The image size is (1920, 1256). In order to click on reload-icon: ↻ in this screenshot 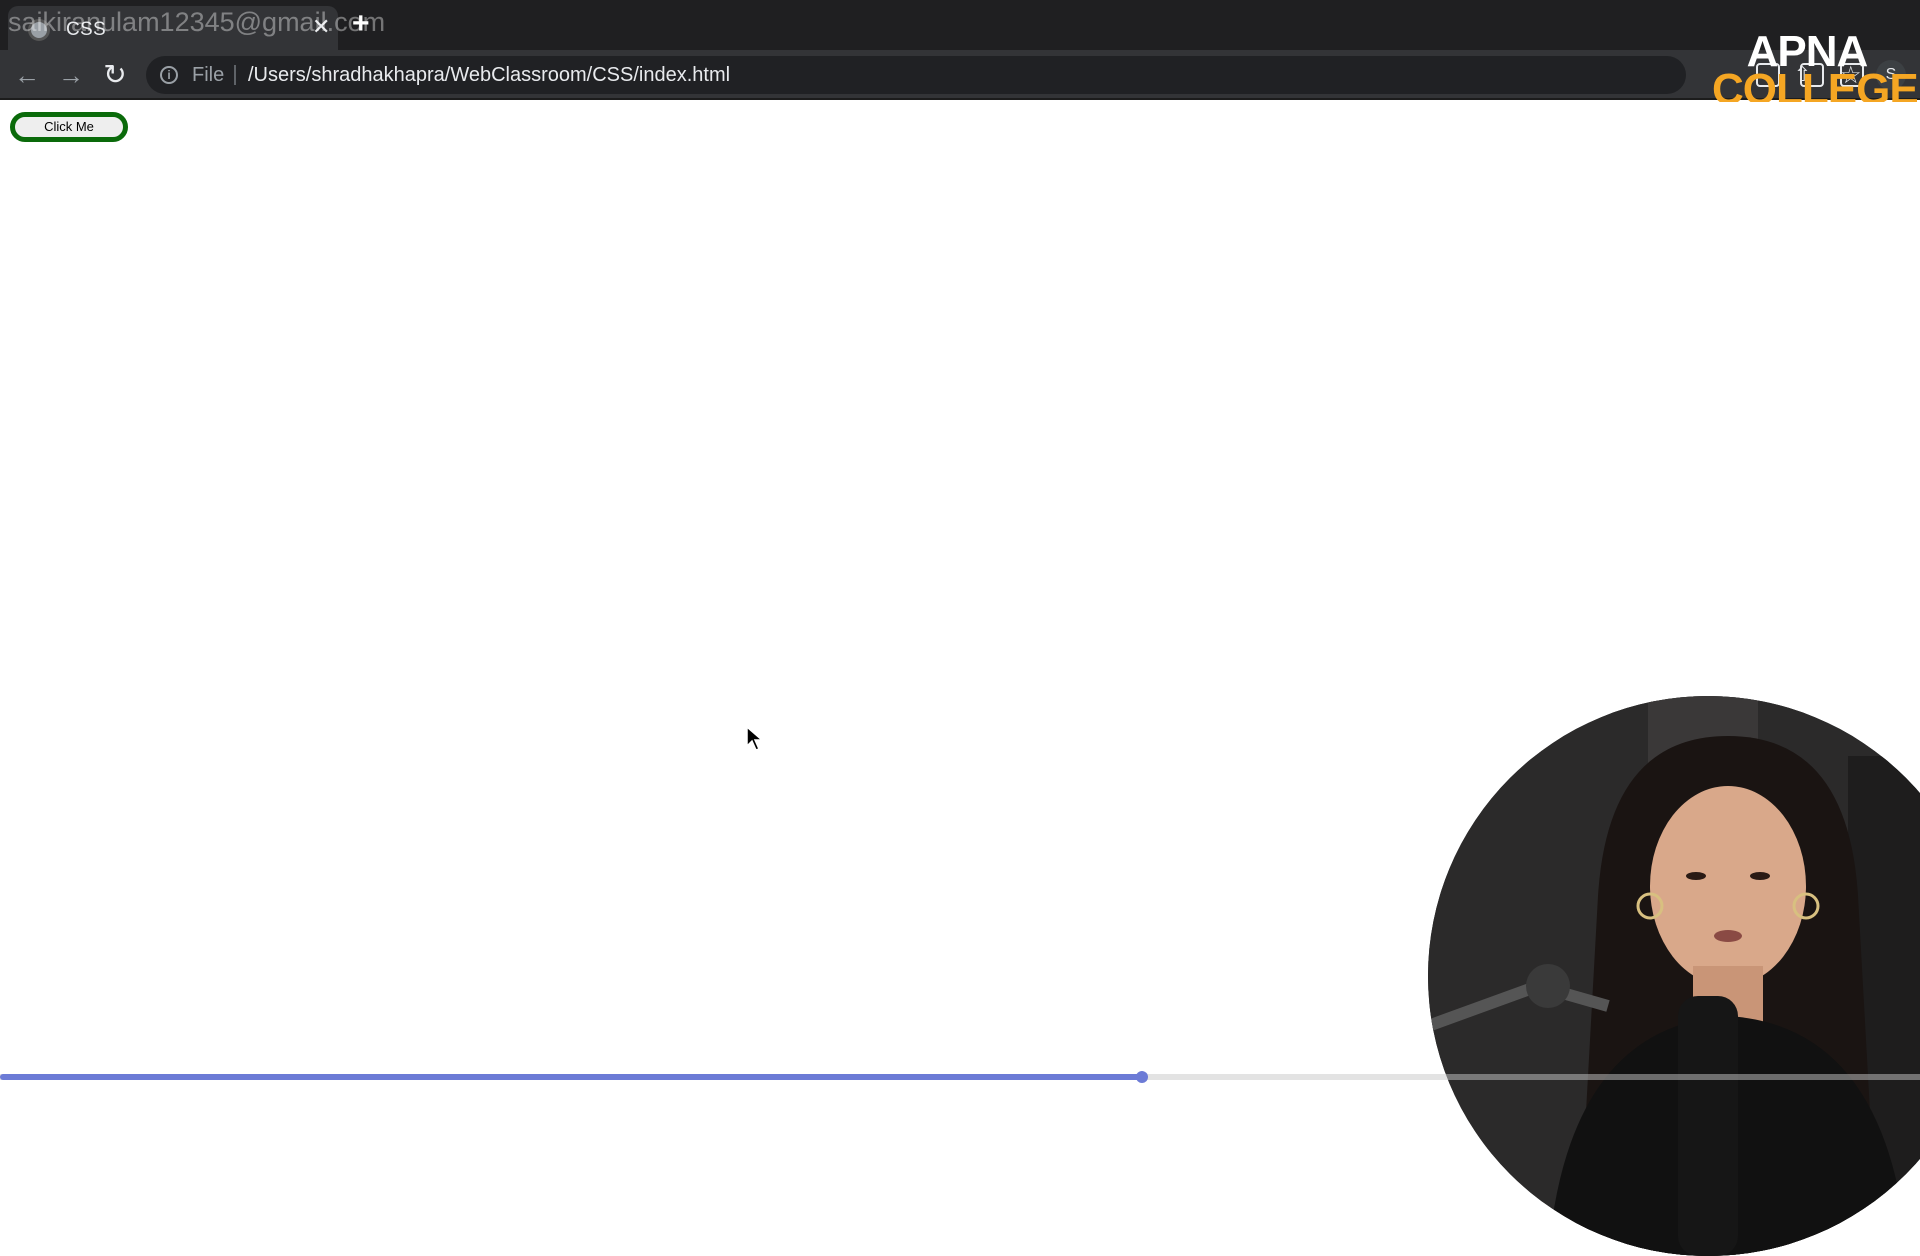, I will do `click(115, 75)`.